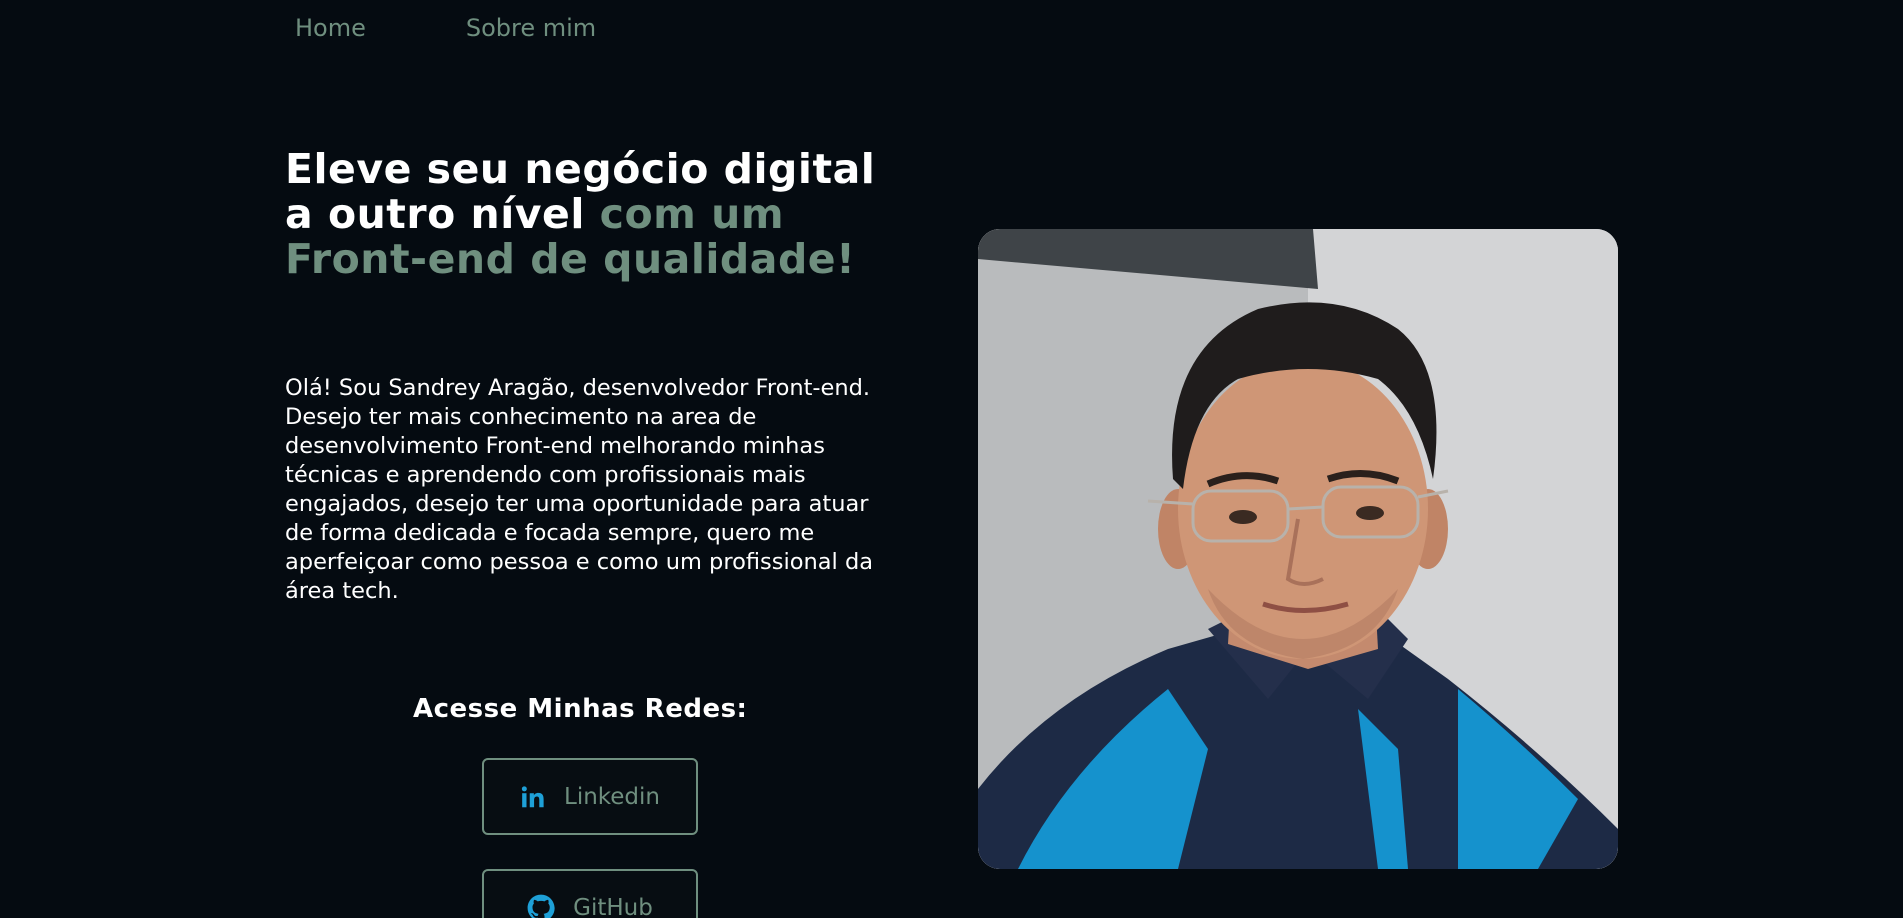  What do you see at coordinates (531, 28) in the screenshot?
I see `nav-about-link: Sobre mim` at bounding box center [531, 28].